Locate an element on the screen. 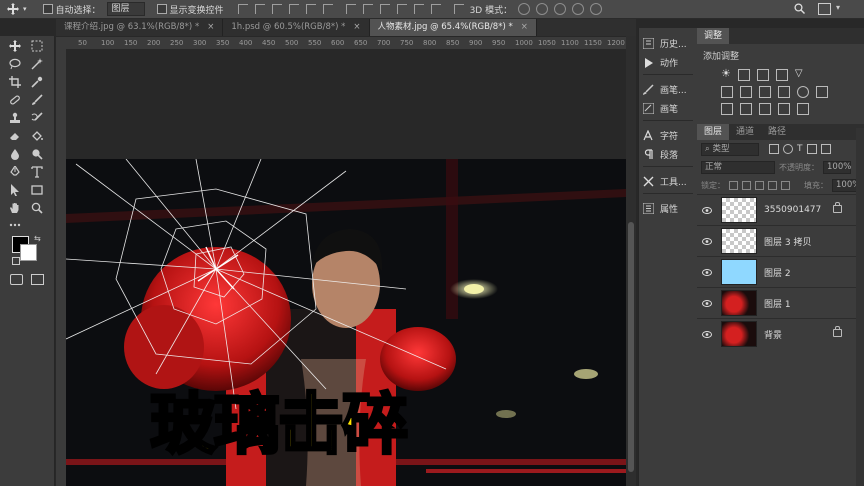  paint-bucket-tool-icon is located at coordinates (37, 136).